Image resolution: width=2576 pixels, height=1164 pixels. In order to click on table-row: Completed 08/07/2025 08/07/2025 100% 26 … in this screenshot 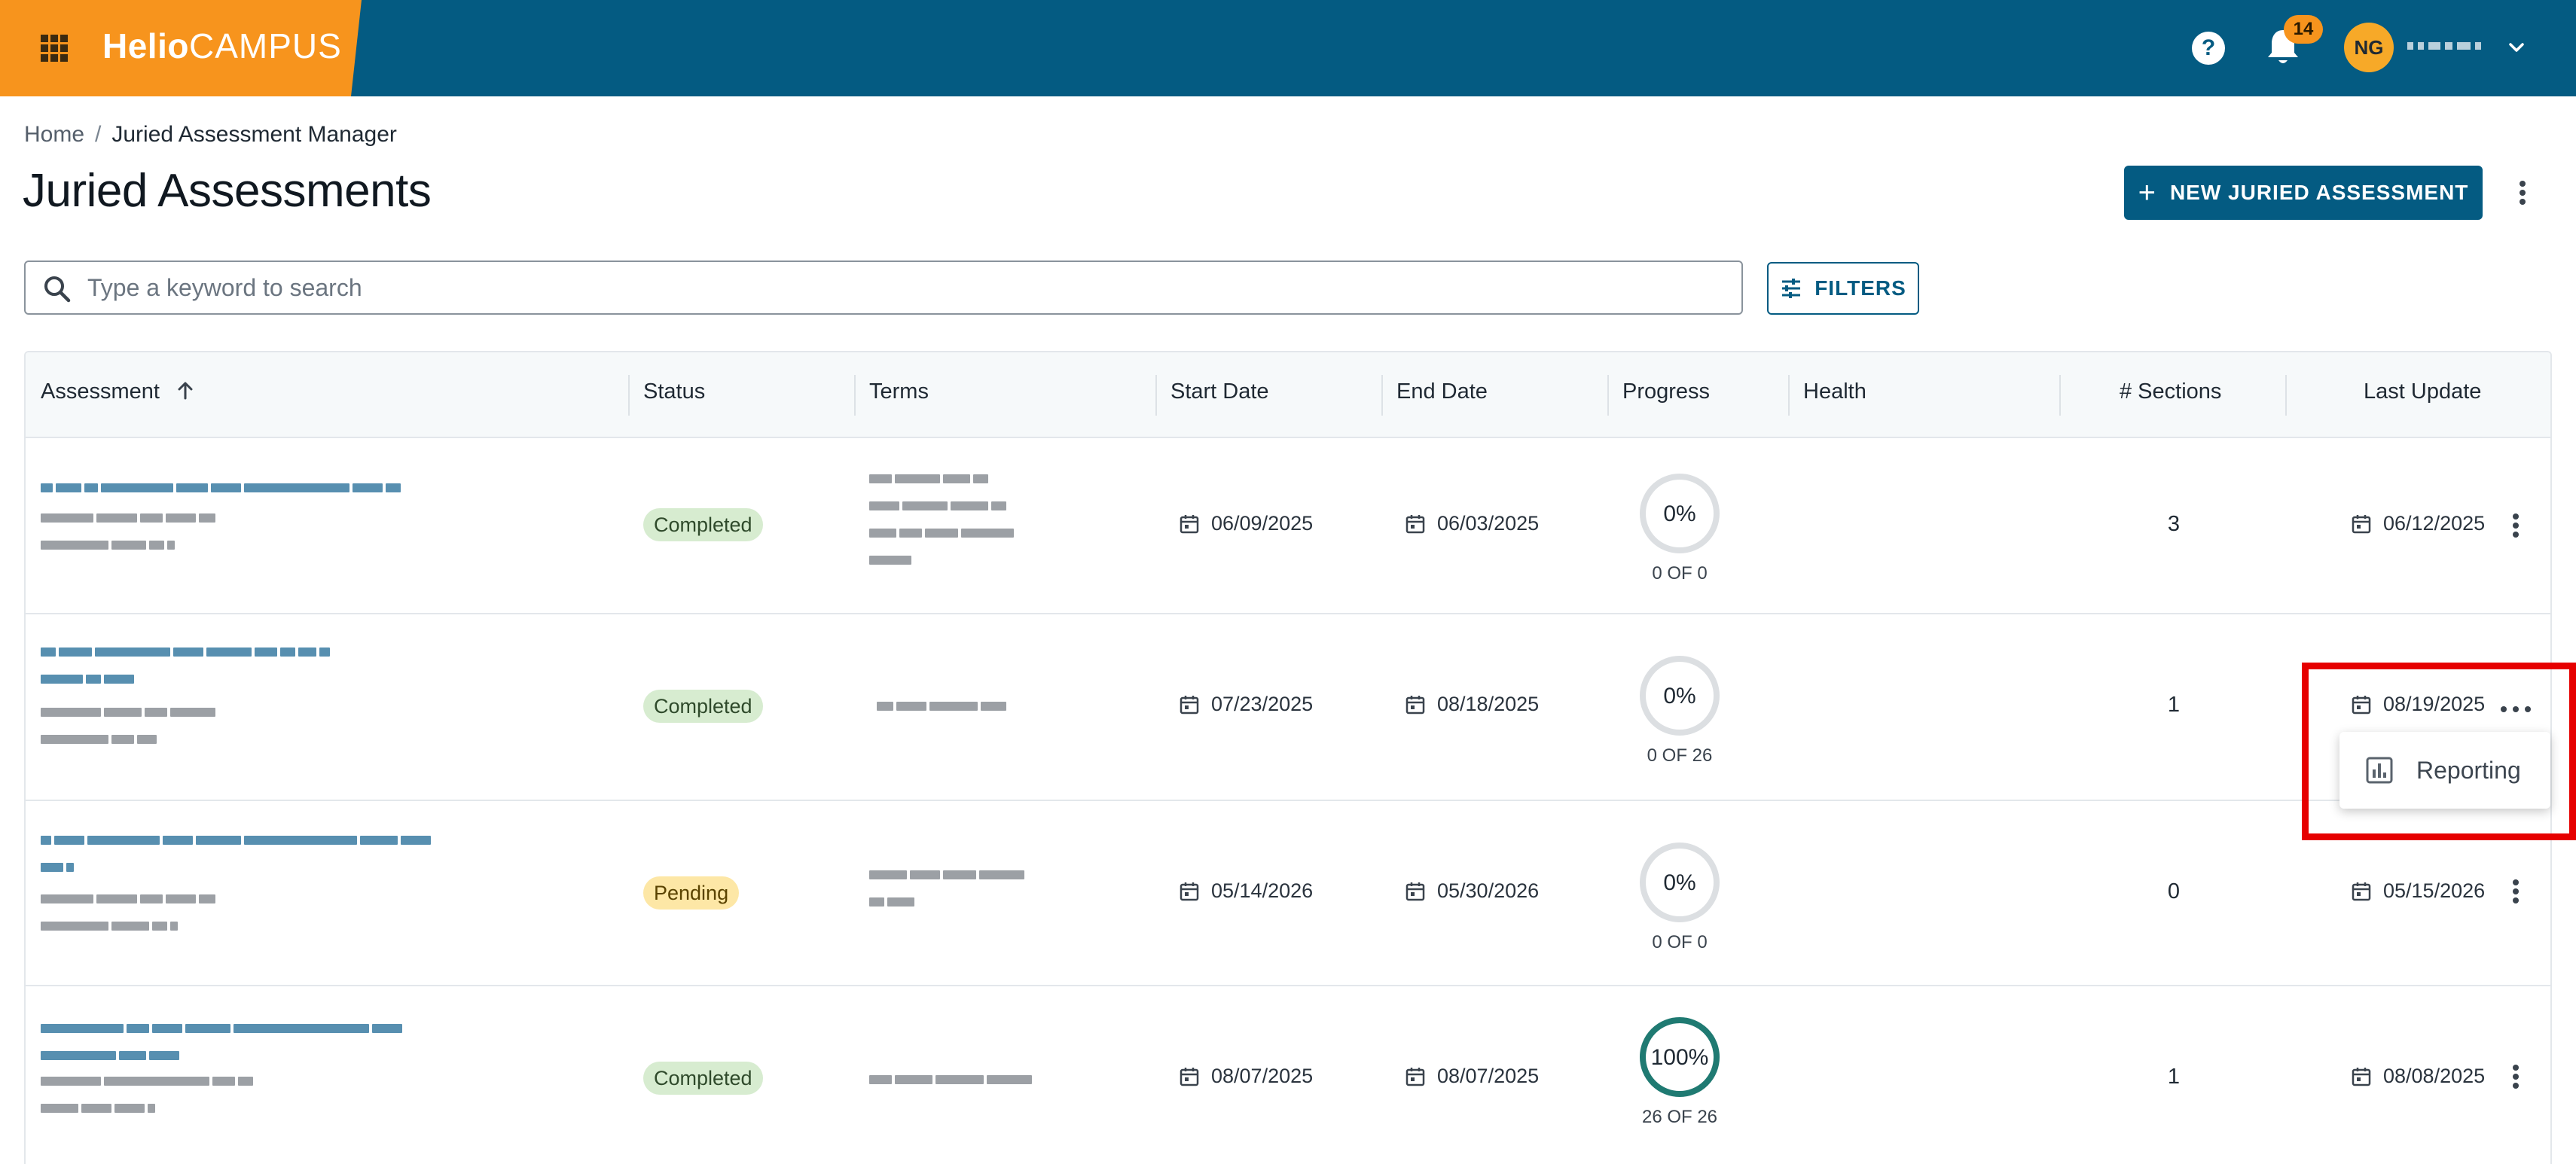, I will do `click(1288, 1075)`.